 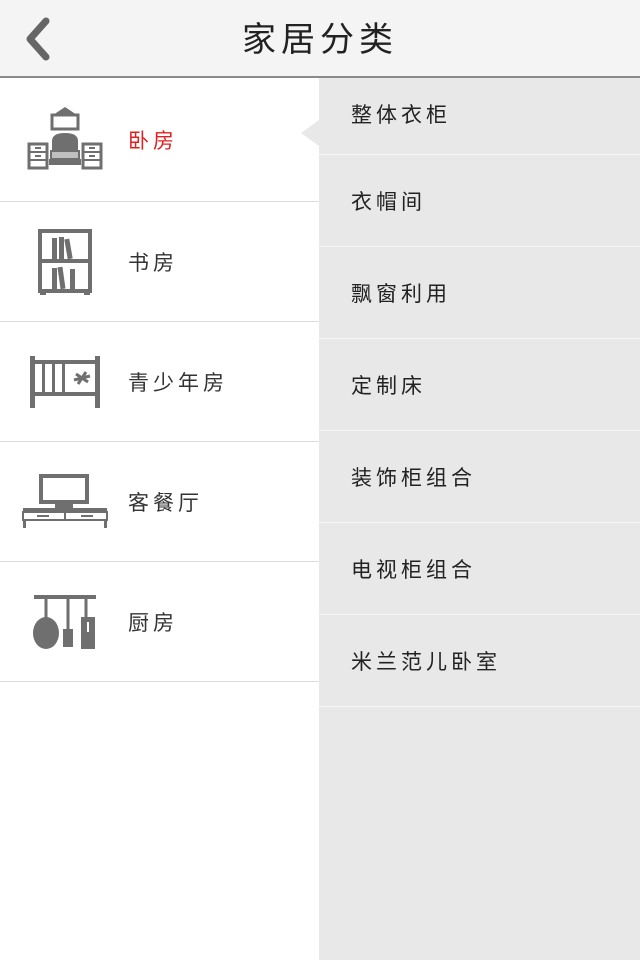 I want to click on crib-icon, so click(x=65, y=381).